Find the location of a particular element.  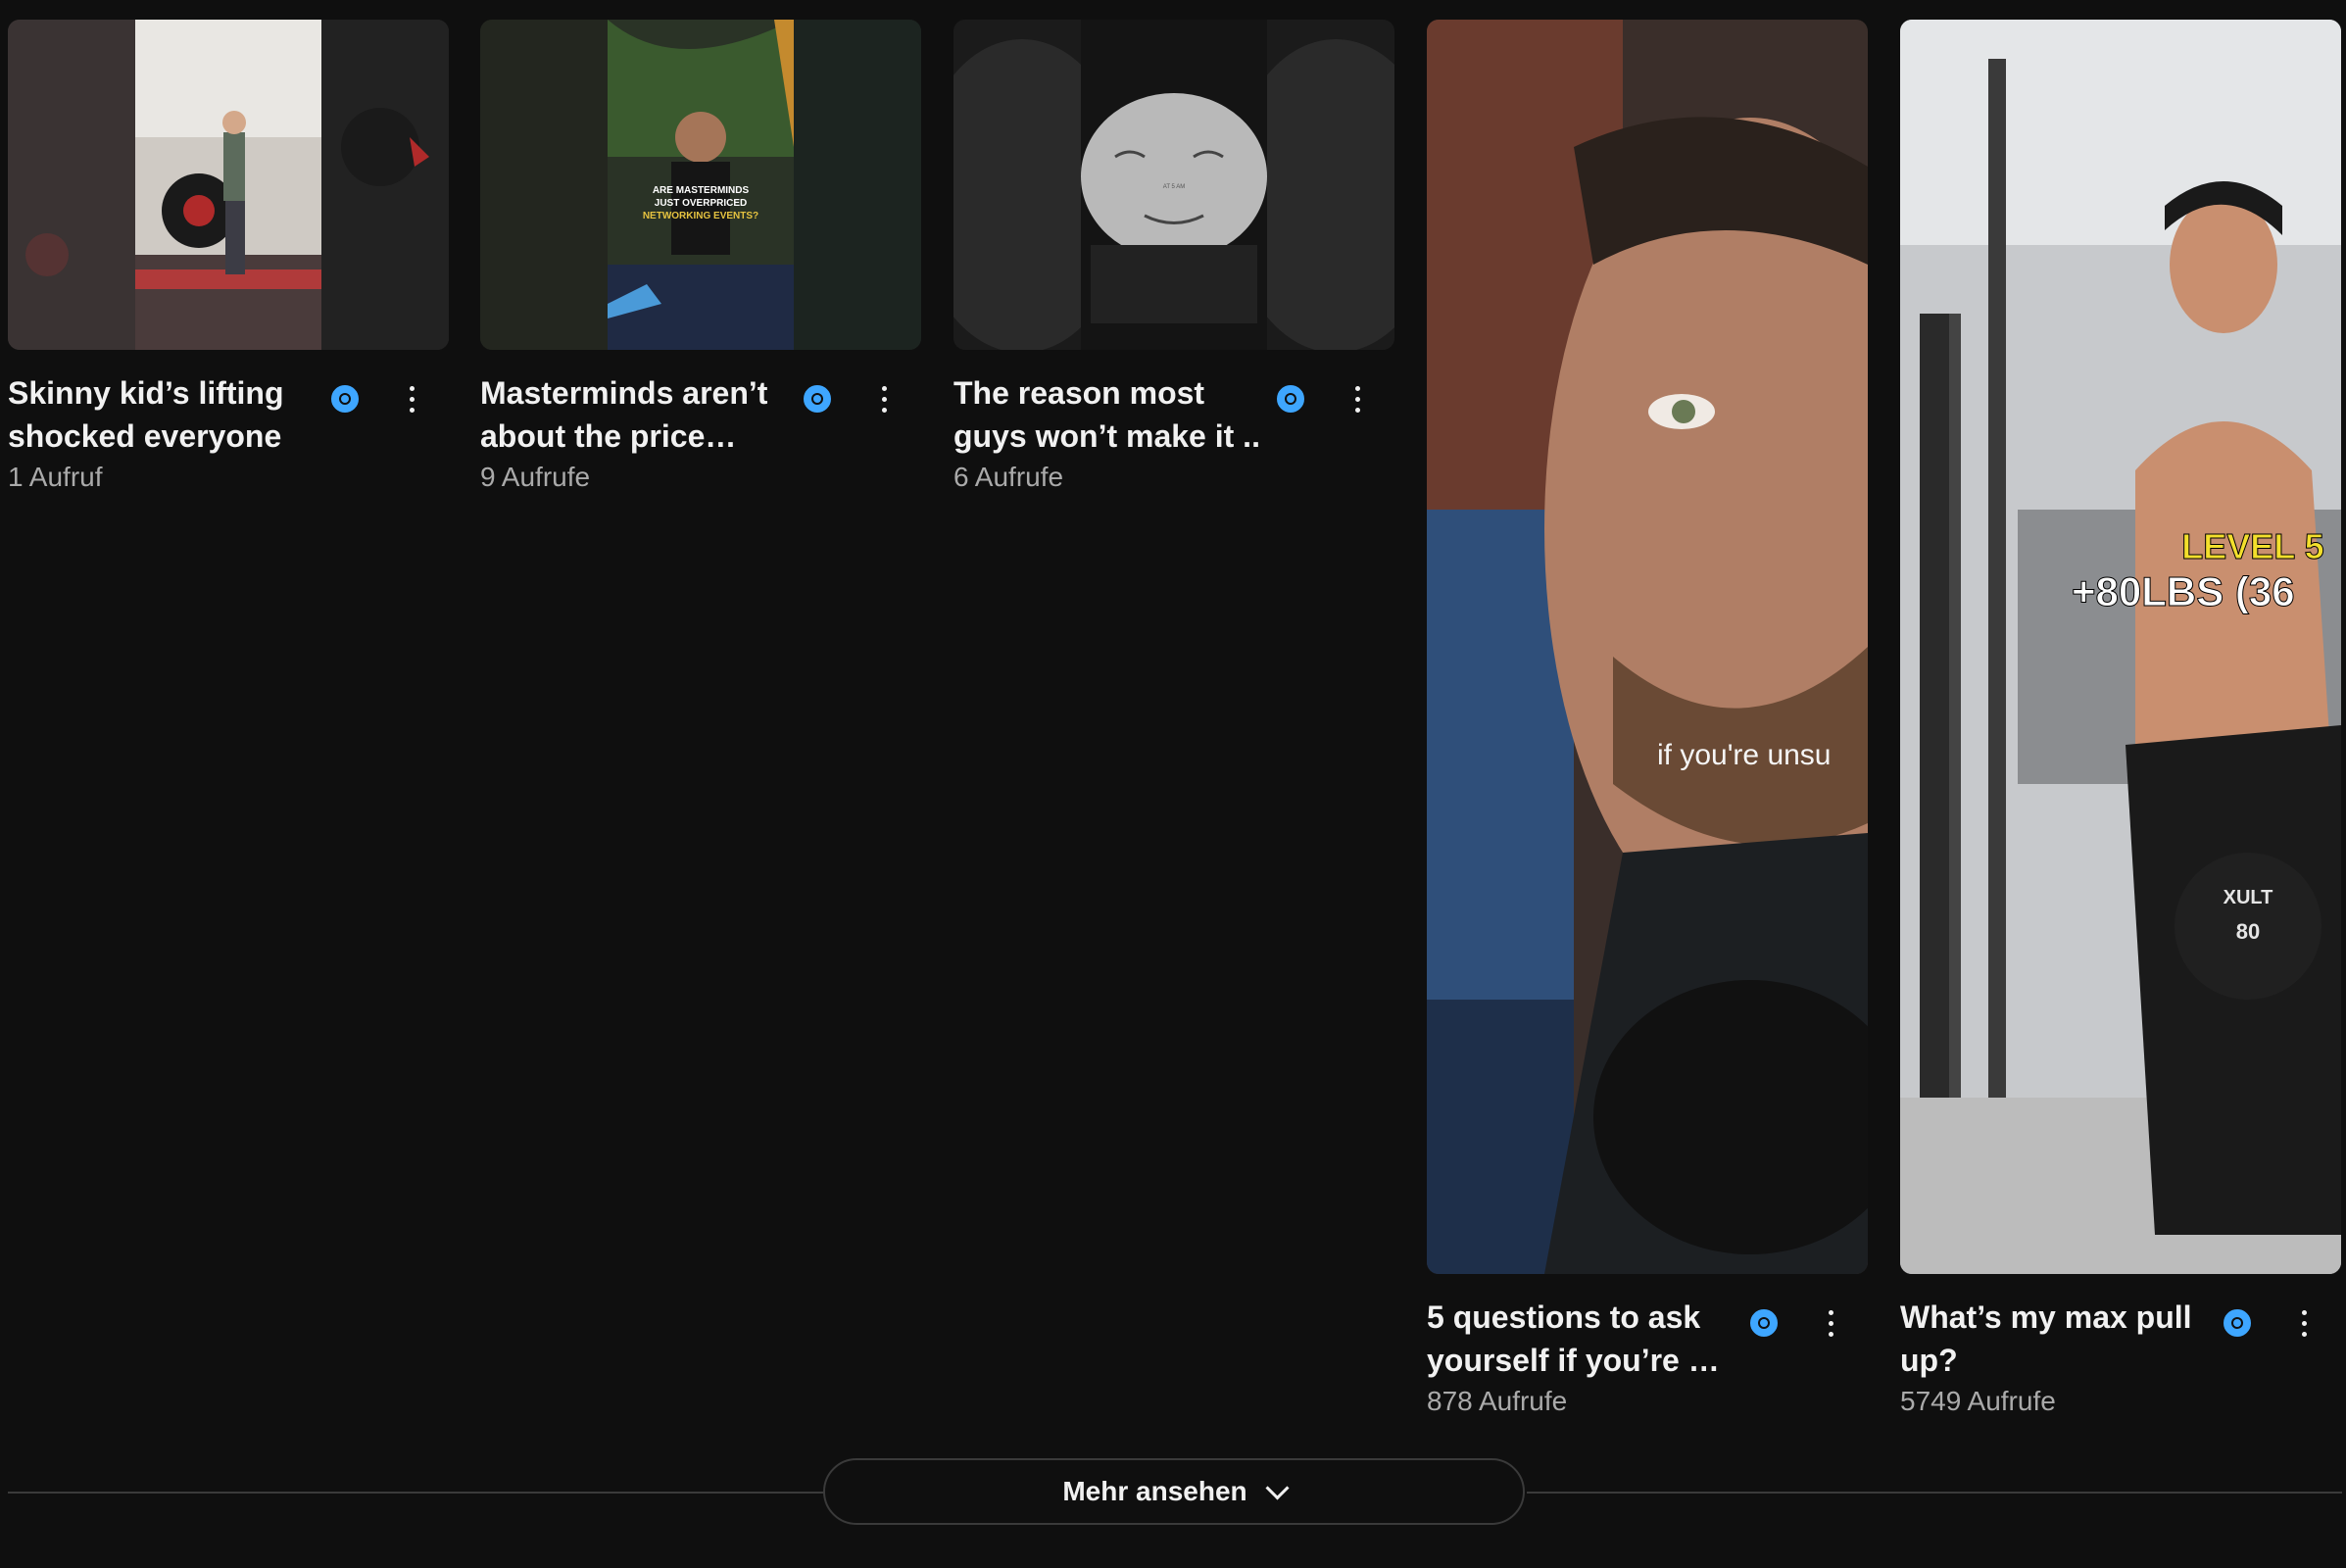

view-count: 9 Aufrufe is located at coordinates (535, 477).